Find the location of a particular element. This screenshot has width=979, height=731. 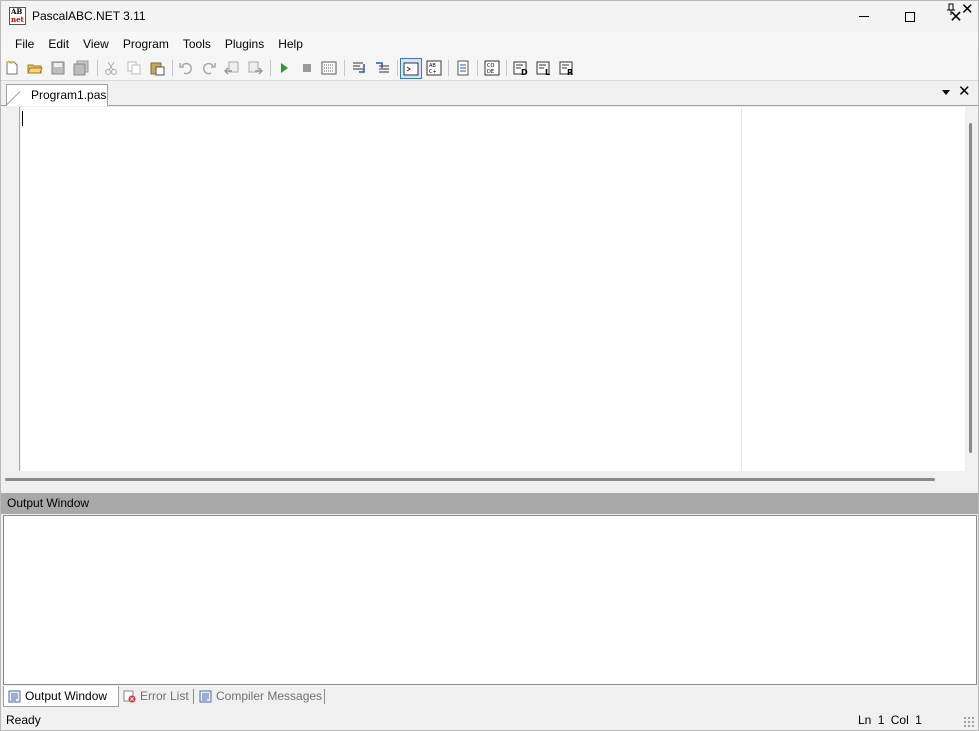

save-all-icon is located at coordinates (81, 68).